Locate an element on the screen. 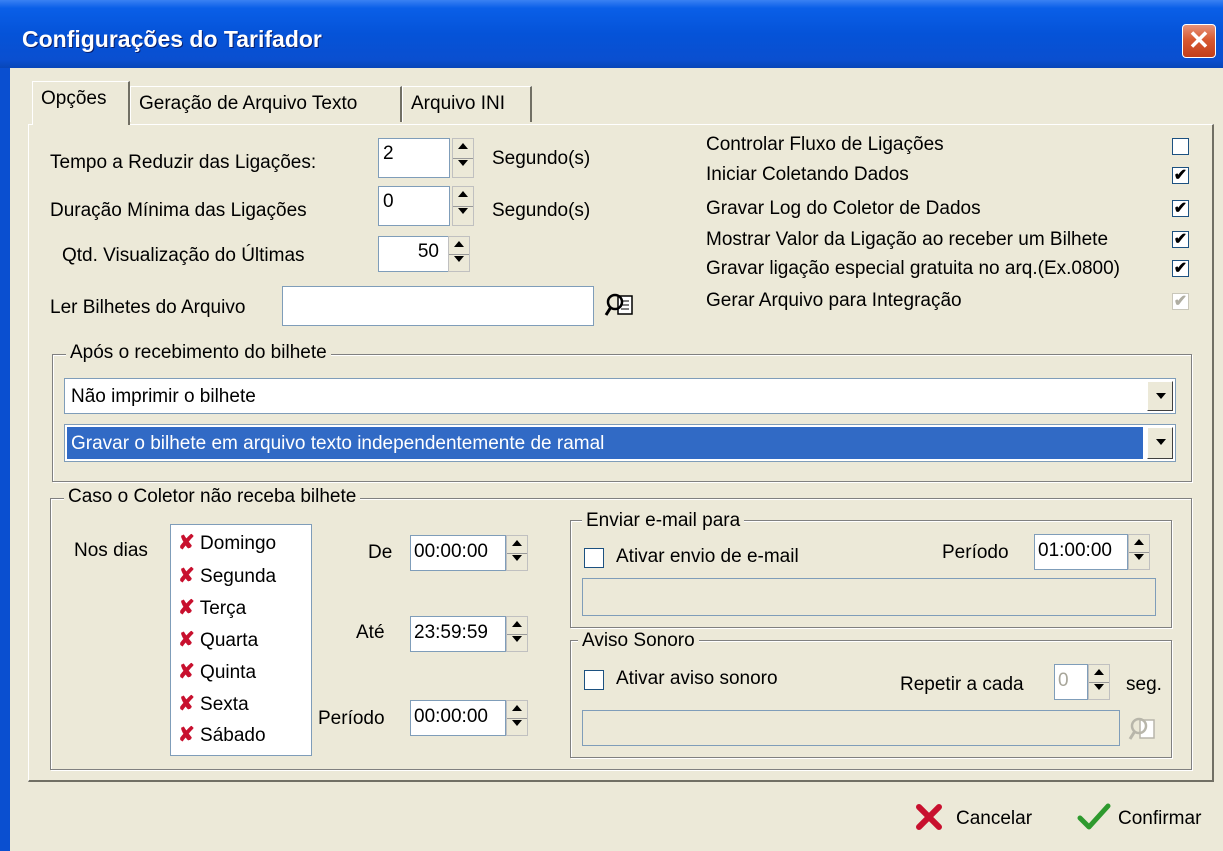 The width and height of the screenshot is (1223, 851). periodo-time-input: 00:00:00 is located at coordinates (458, 718).